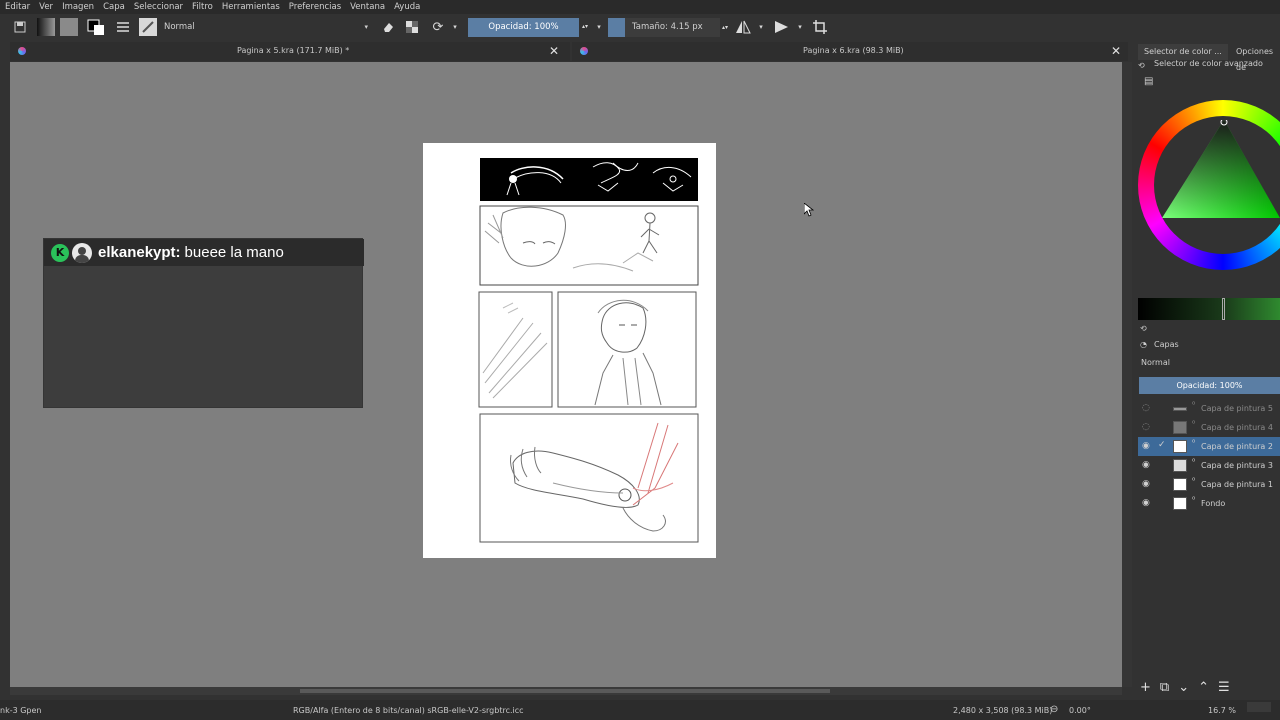 Image resolution: width=1280 pixels, height=720 pixels. Describe the element at coordinates (290, 51) in the screenshot. I see `document-tab-1: Pagina x 5.kra (171.7 MiB) * ✕` at that location.